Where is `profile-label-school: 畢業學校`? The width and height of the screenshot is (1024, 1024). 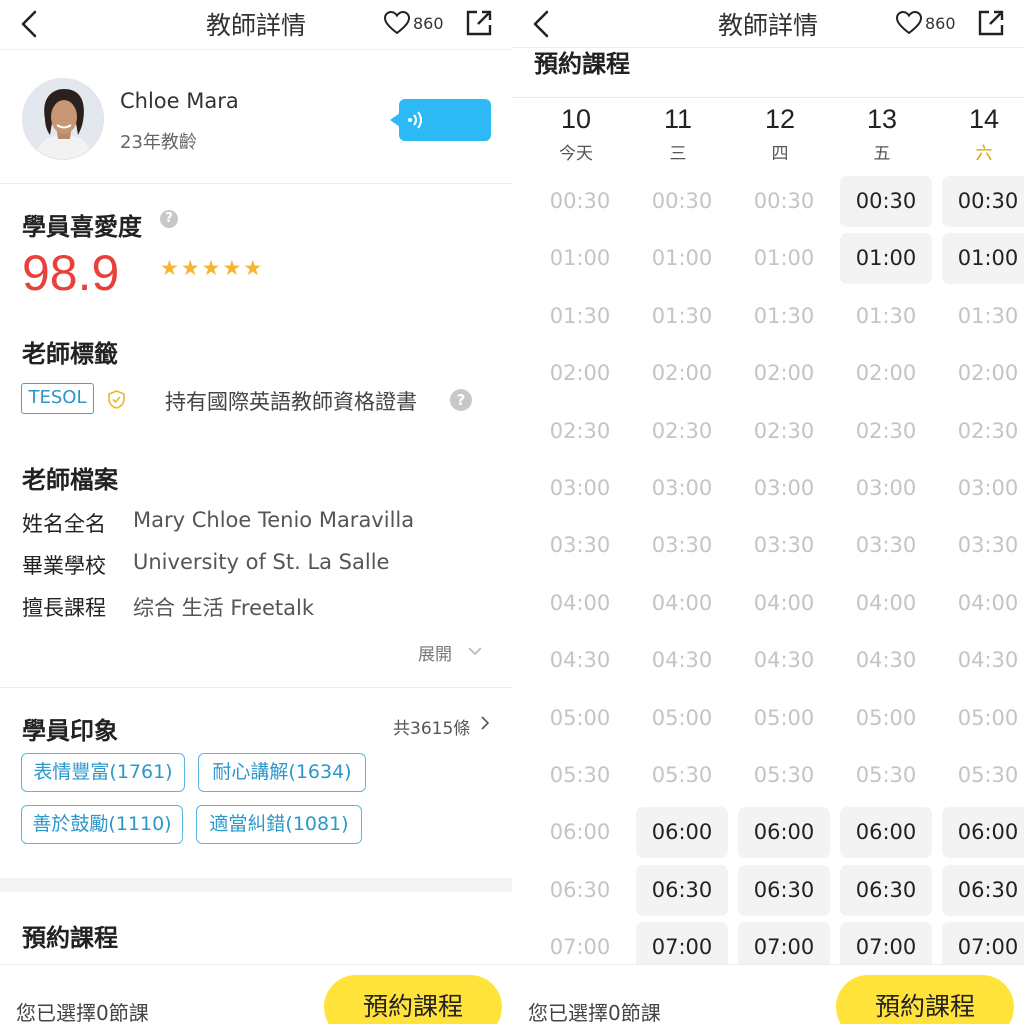 profile-label-school: 畢業學校 is located at coordinates (64, 566).